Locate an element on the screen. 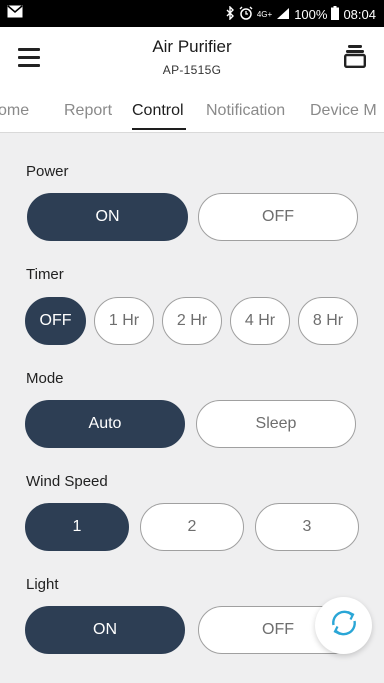 The image size is (384, 683). tab-report: Report is located at coordinates (88, 111).